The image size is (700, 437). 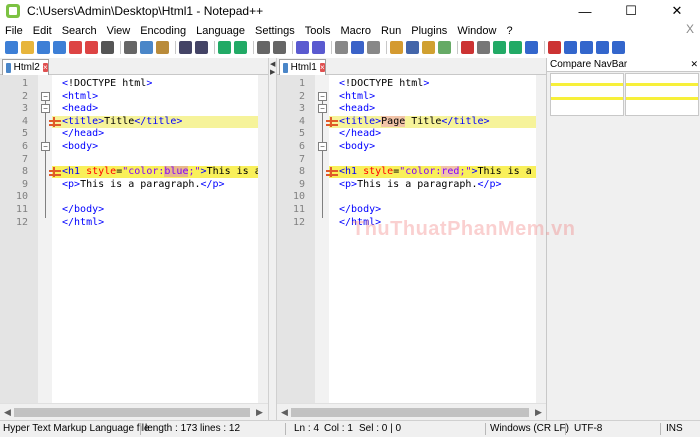 I want to click on compare-icon, so click(x=554, y=47).